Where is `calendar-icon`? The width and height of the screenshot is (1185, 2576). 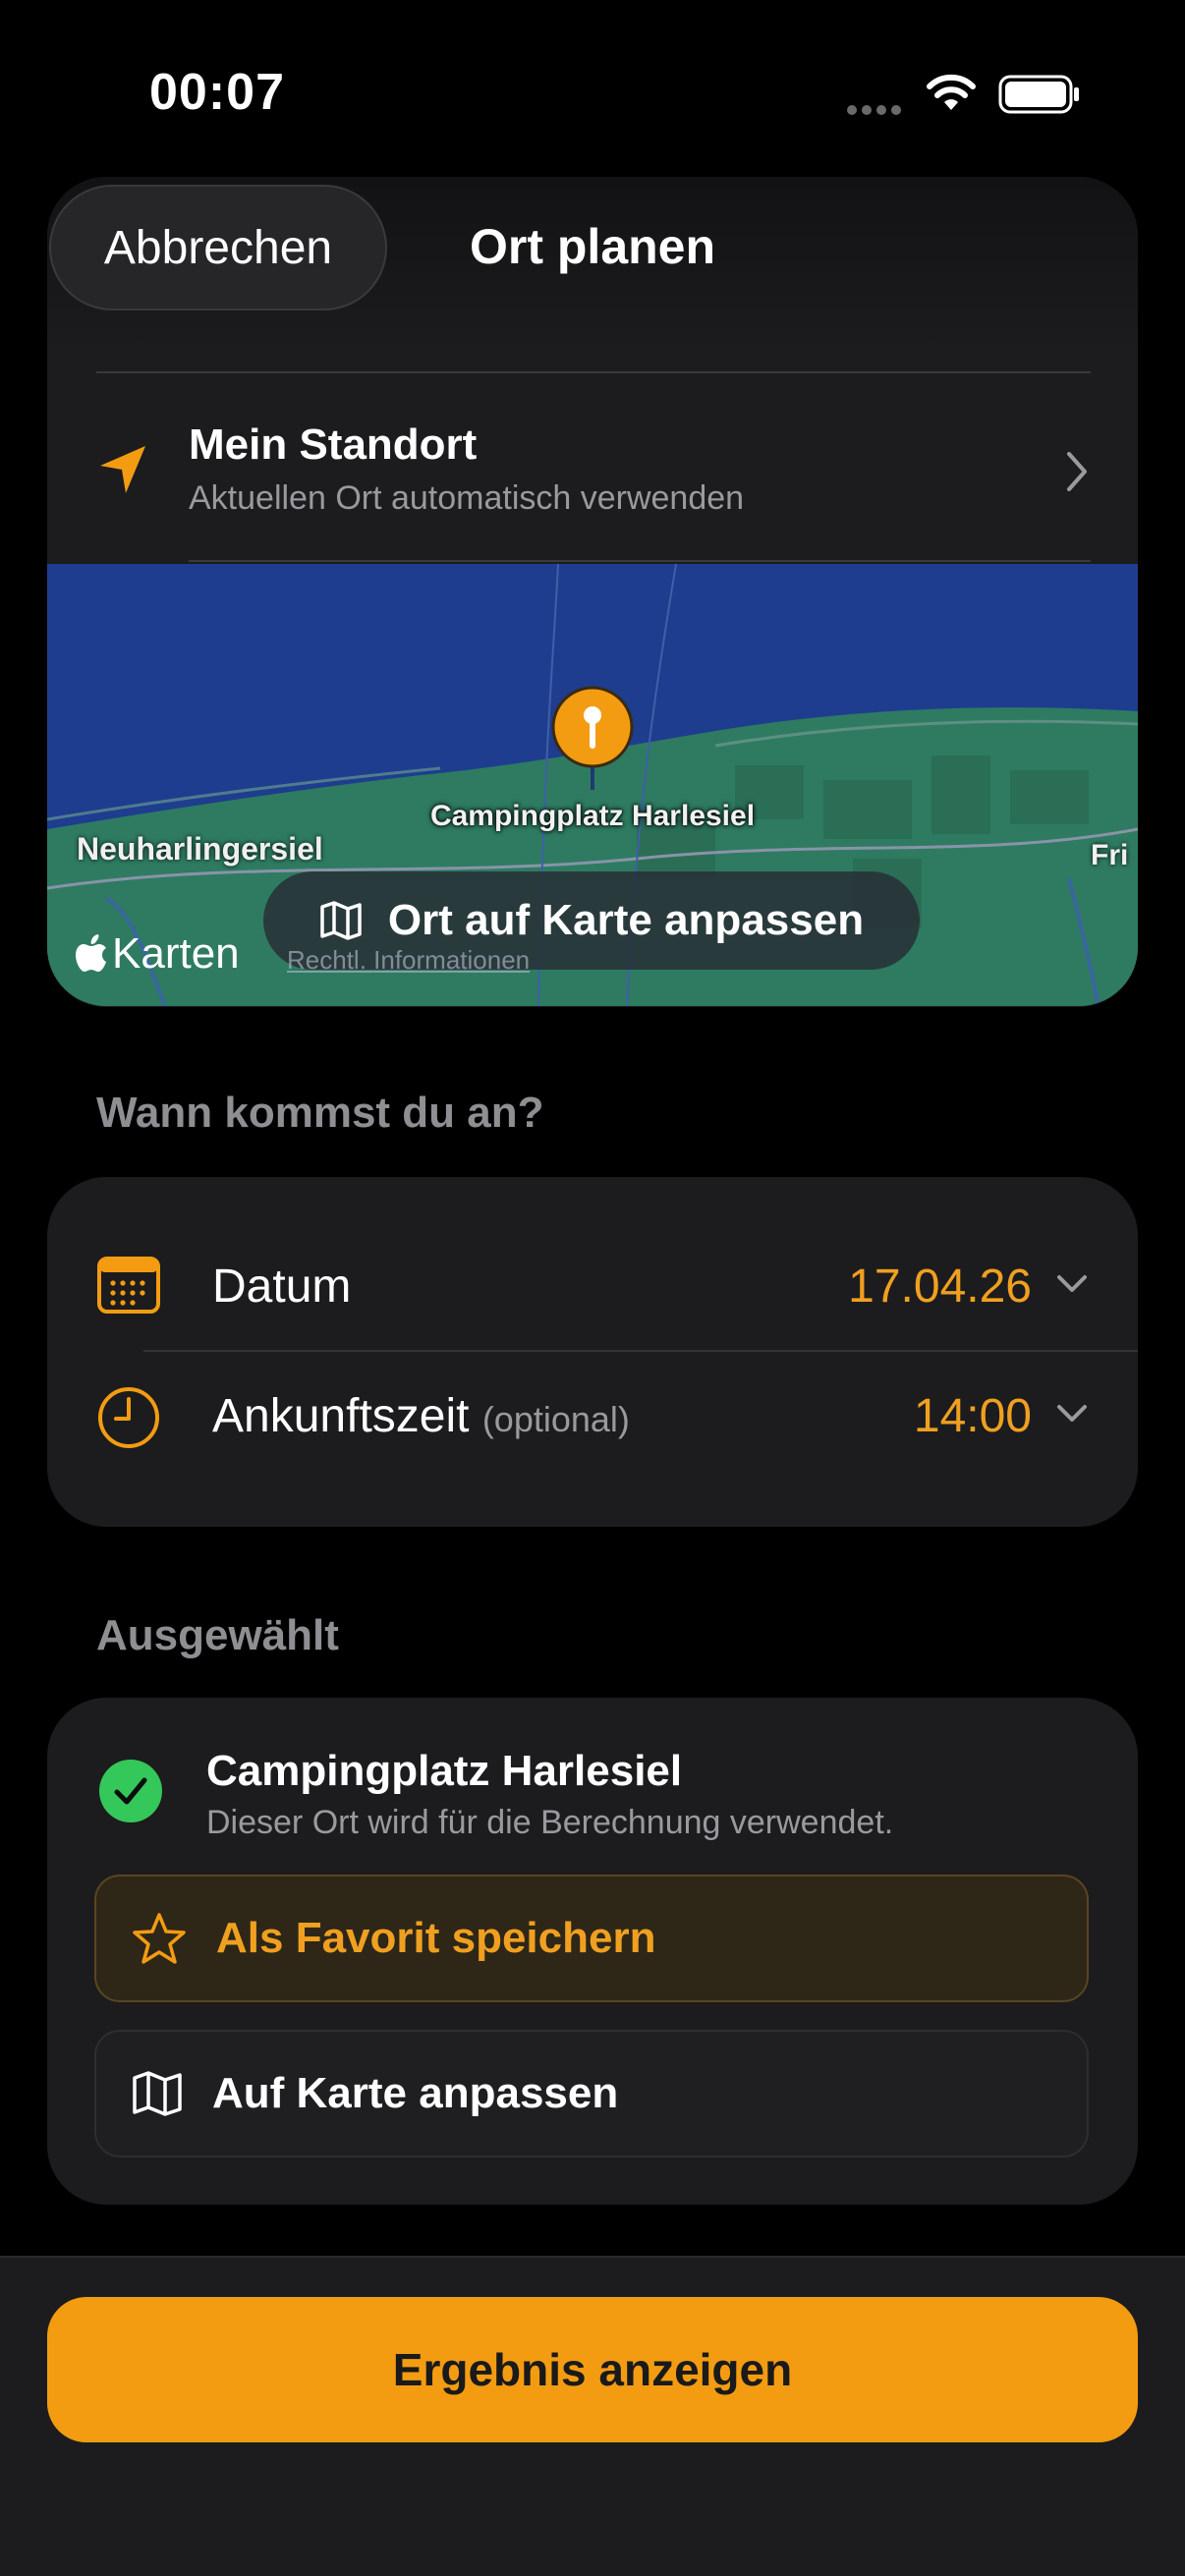 calendar-icon is located at coordinates (129, 1285).